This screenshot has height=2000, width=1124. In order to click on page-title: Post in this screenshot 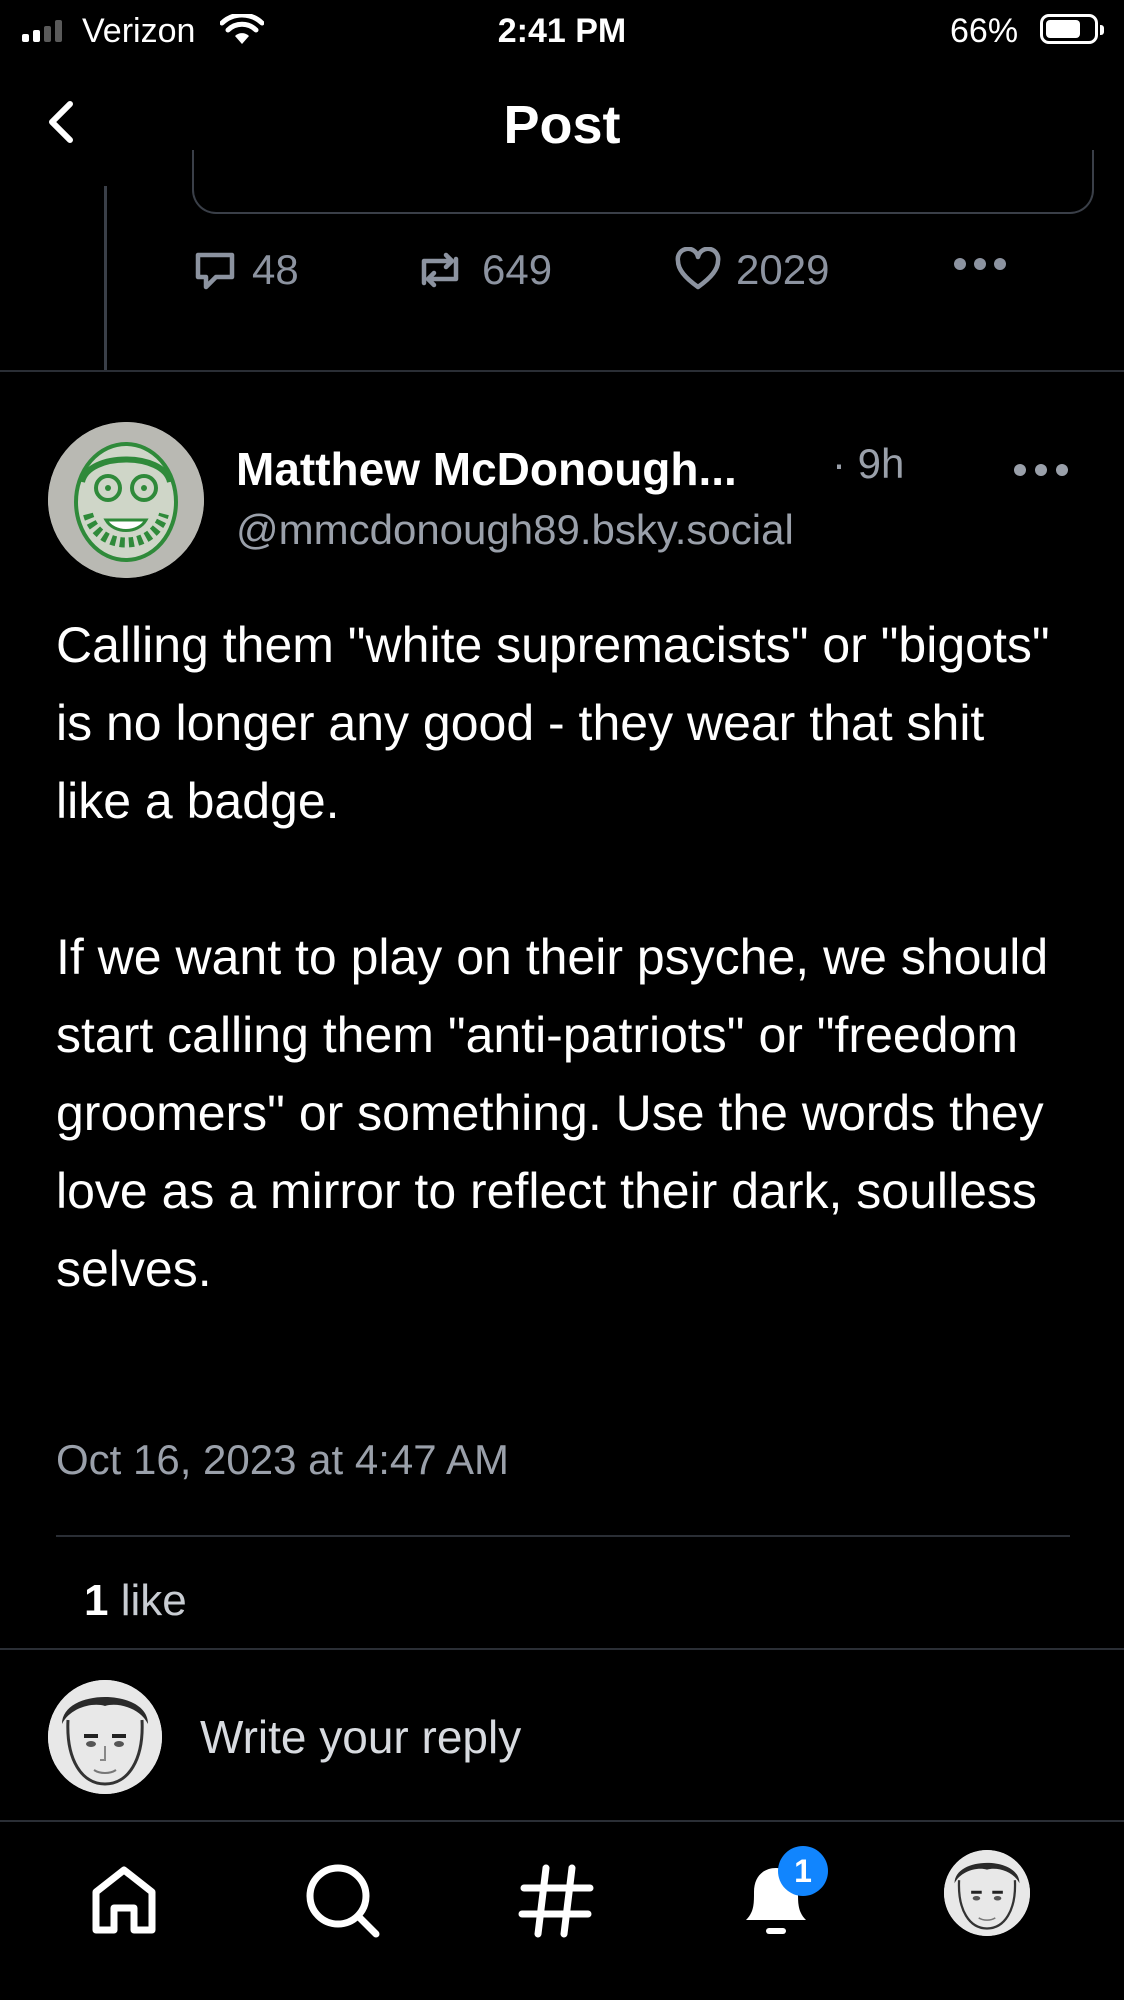, I will do `click(562, 125)`.